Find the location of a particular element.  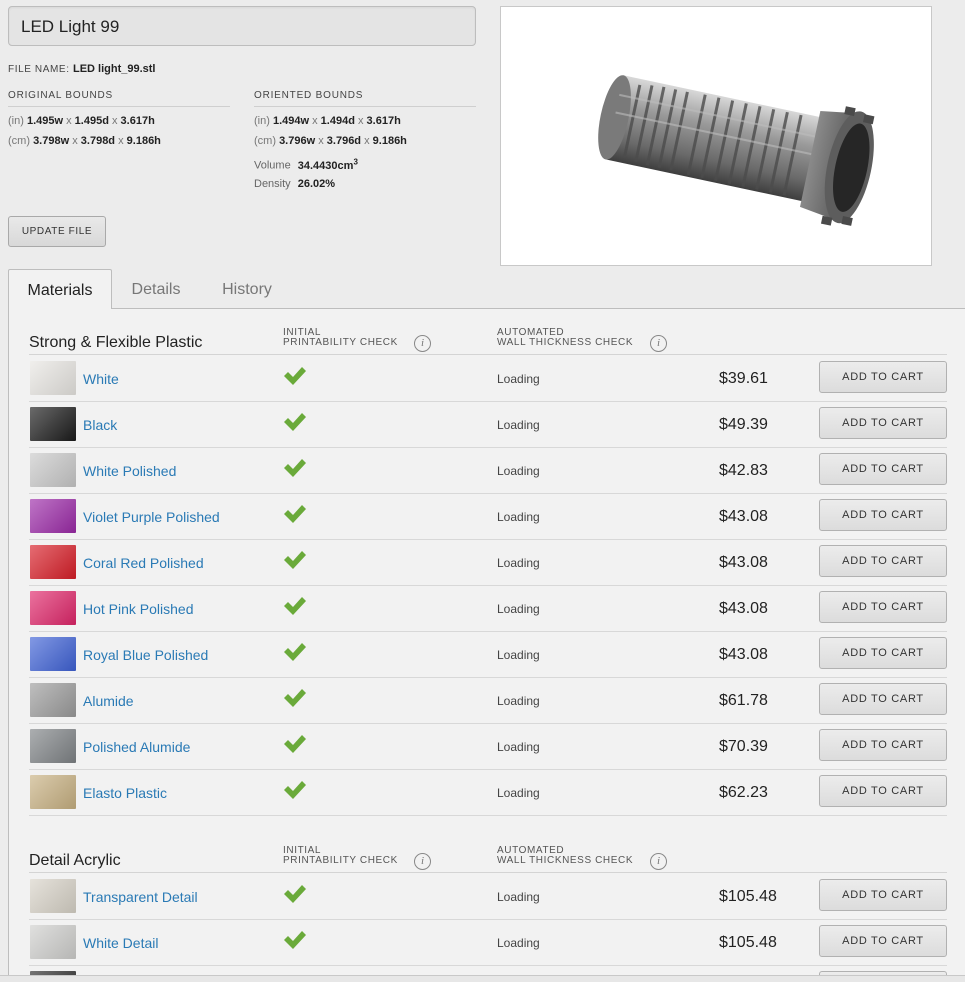

wall-thickness-check-header: Automated Wall Thickness Check is located at coordinates (565, 856).